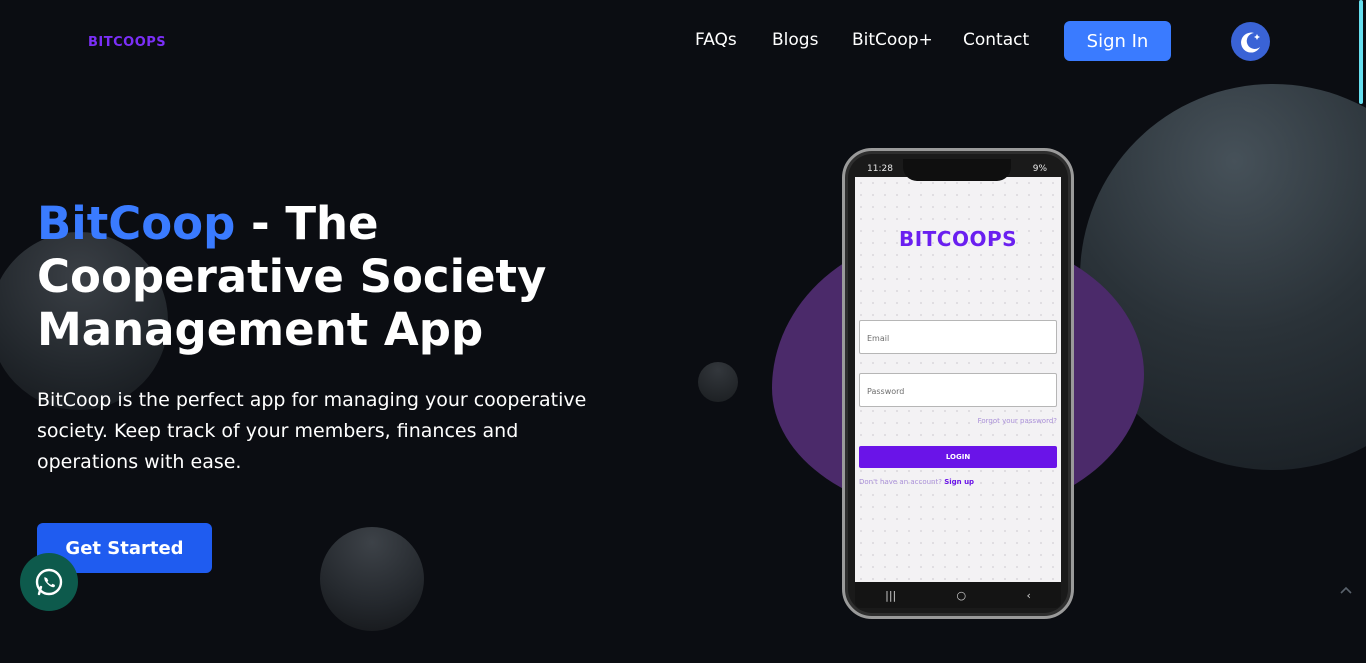 This screenshot has width=1366, height=663. What do you see at coordinates (1017, 421) in the screenshot?
I see `phone-forgot-password-link: Forgot your password?` at bounding box center [1017, 421].